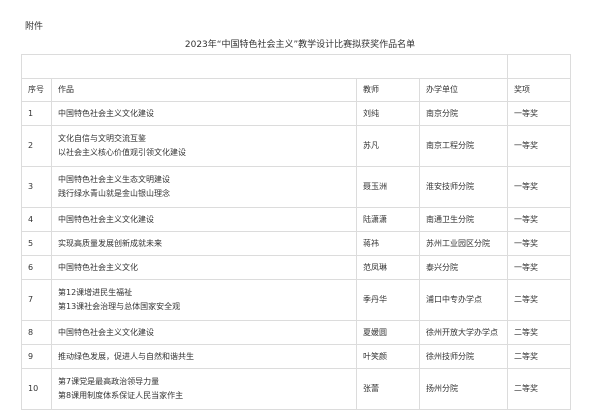 This screenshot has height=410, width=600. I want to click on work-title-line: 第7课党是最高政治领导力量, so click(109, 381).